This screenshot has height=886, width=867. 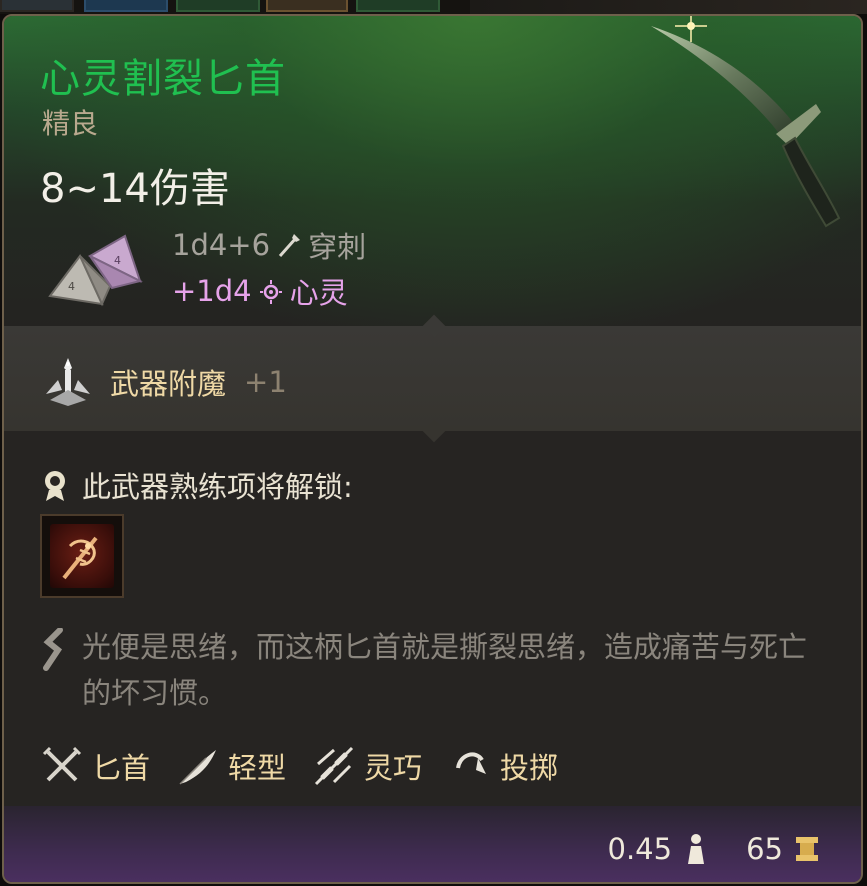 I want to click on enchantment-label: 武器附魔, so click(x=168, y=384).